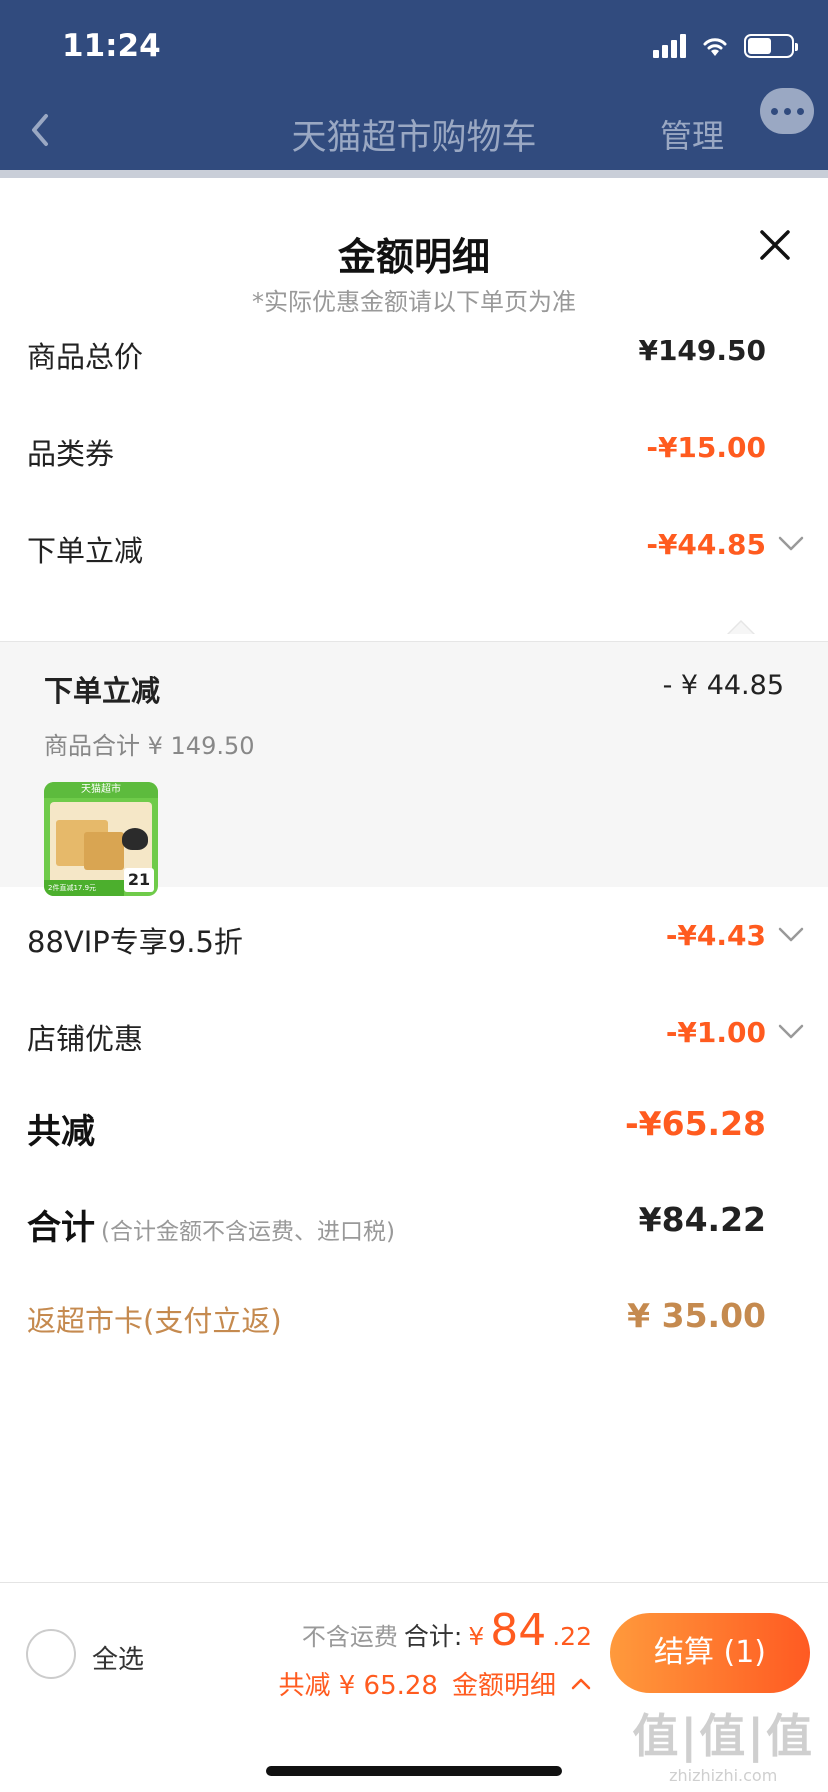 The width and height of the screenshot is (828, 1792). I want to click on watermark-url: zhizhizhi.com, so click(723, 1775).